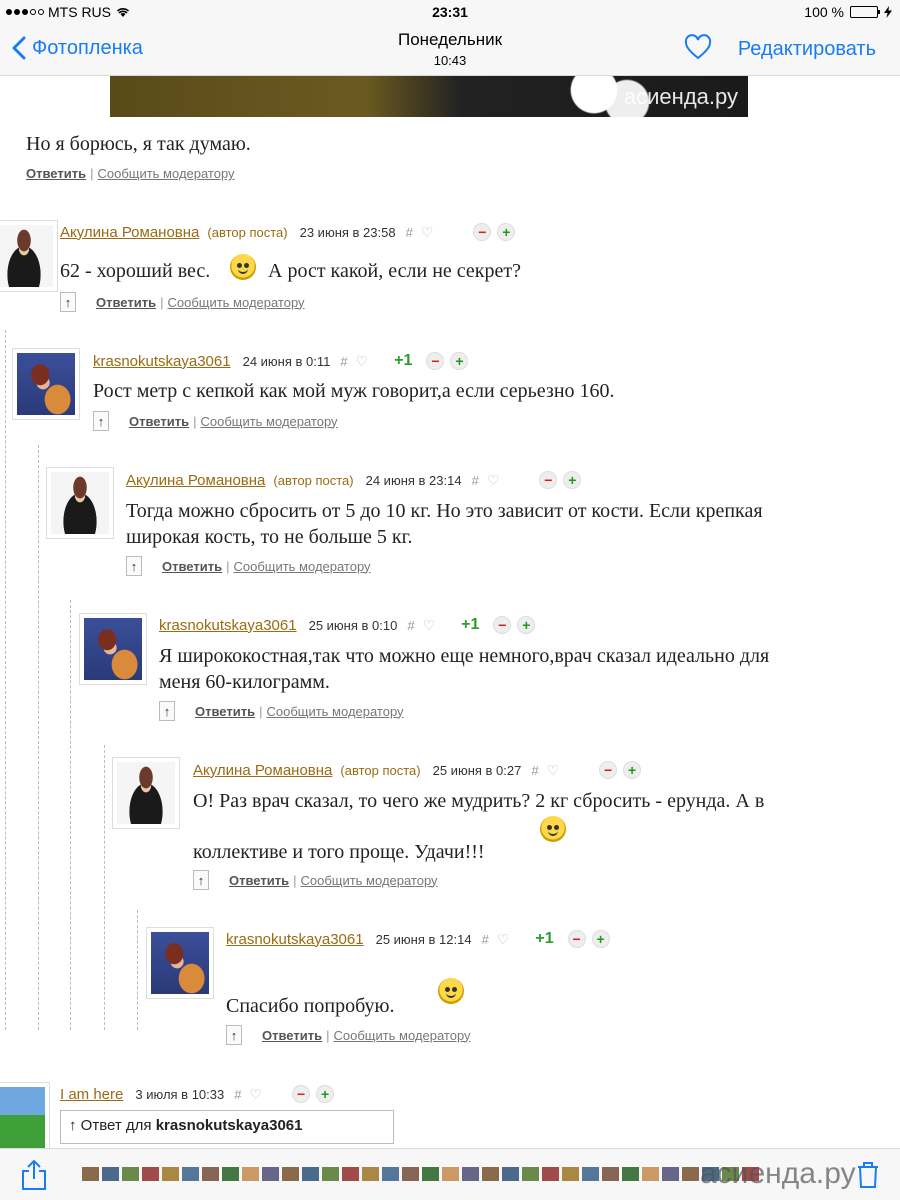 This screenshot has width=900, height=1200. Describe the element at coordinates (807, 49) in the screenshot. I see `edit-button: Редактировать` at that location.